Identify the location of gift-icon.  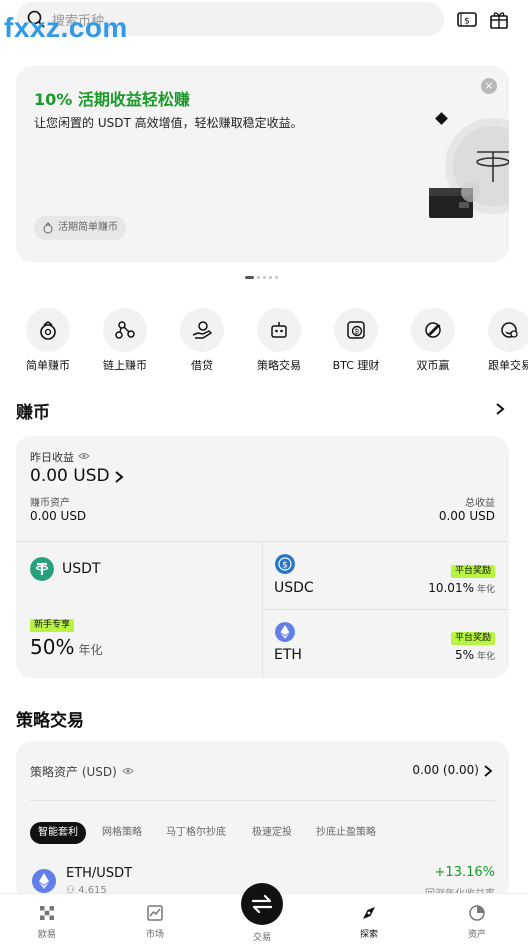
(499, 19).